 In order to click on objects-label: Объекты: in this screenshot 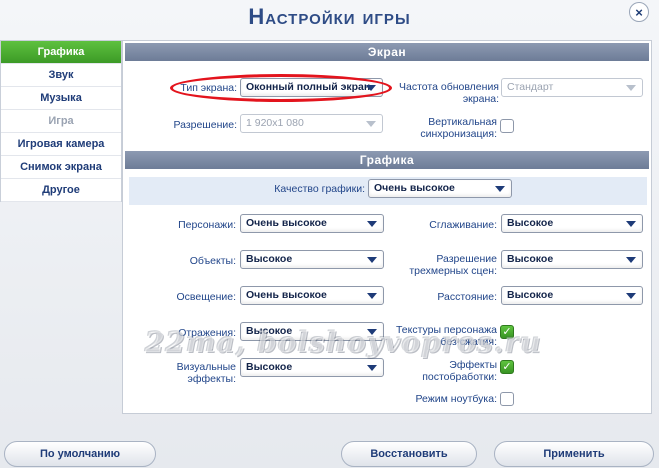, I will do `click(212, 261)`.